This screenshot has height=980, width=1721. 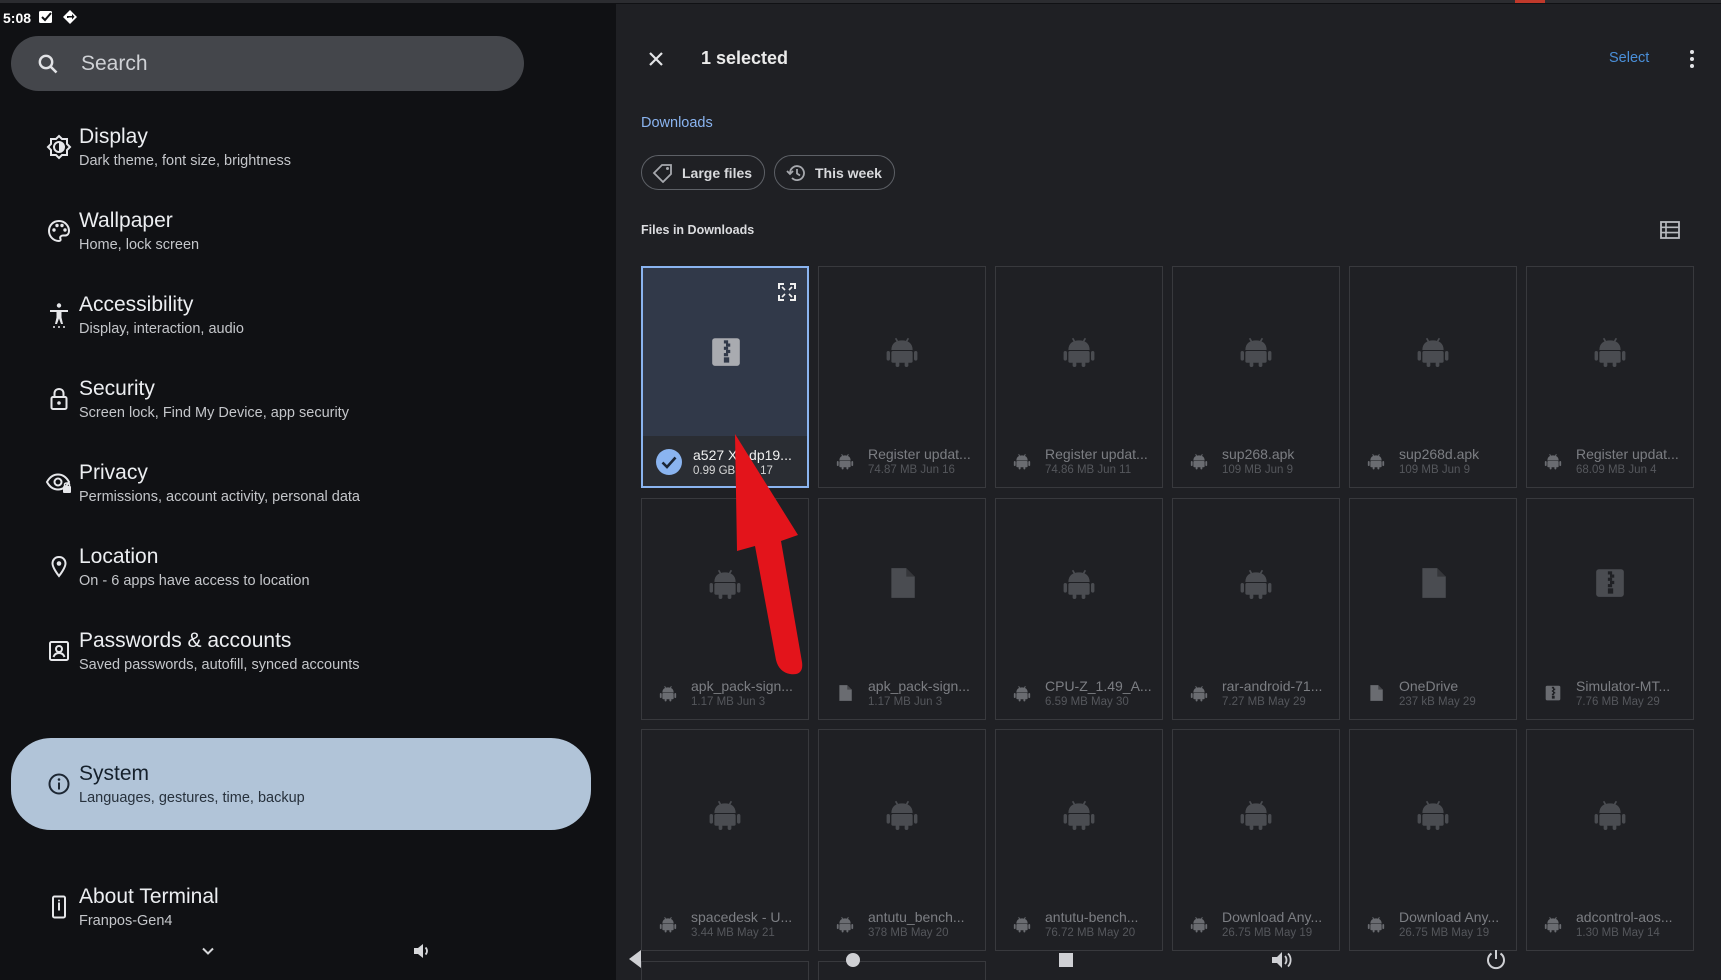 I want to click on file-card: sup268.apk 109 MB Jun 9, so click(x=1256, y=377).